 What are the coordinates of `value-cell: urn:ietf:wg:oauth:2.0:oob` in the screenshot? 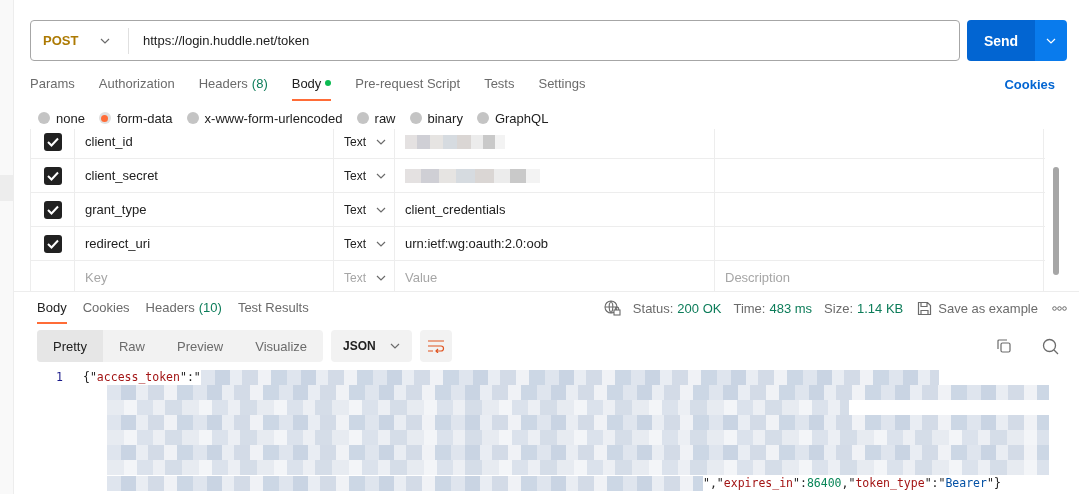 It's located at (477, 243).